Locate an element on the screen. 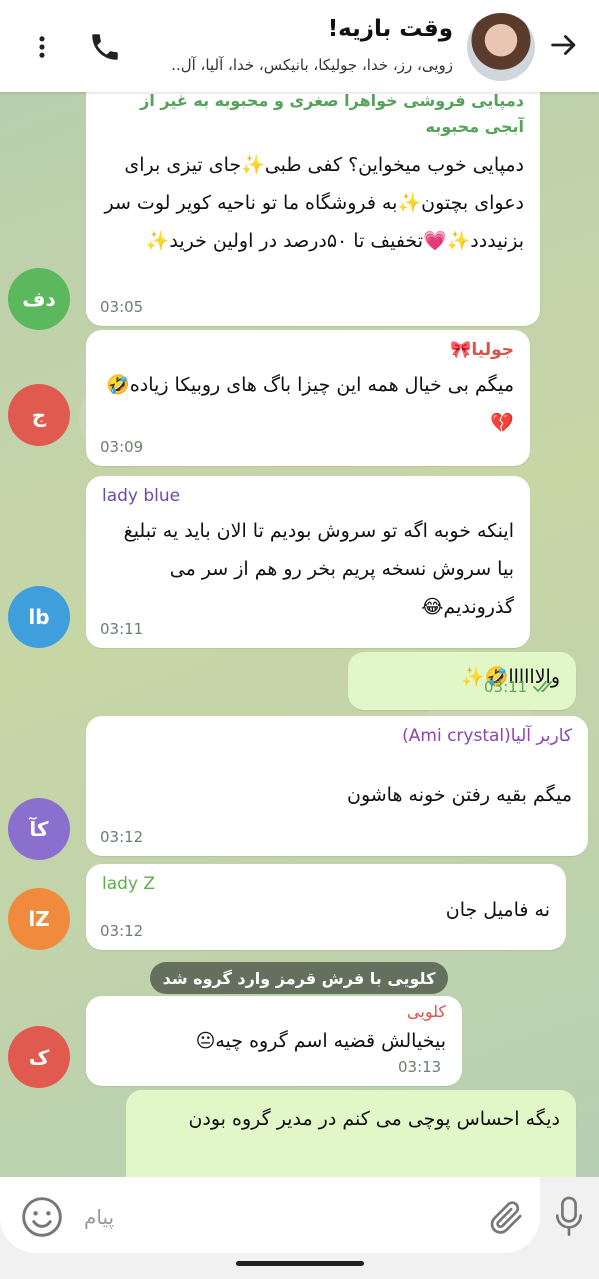 Image resolution: width=599 pixels, height=1279 pixels. message-sender: جولیا🎀 is located at coordinates (308, 350).